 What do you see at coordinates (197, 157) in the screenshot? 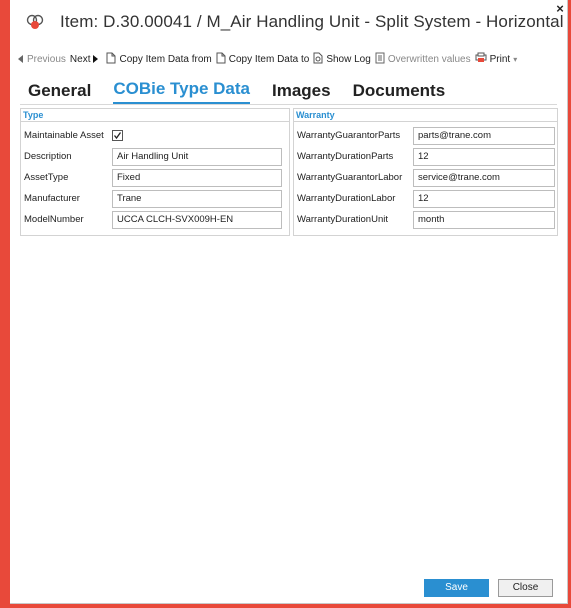
I see `description-field: Air Handling Unit` at bounding box center [197, 157].